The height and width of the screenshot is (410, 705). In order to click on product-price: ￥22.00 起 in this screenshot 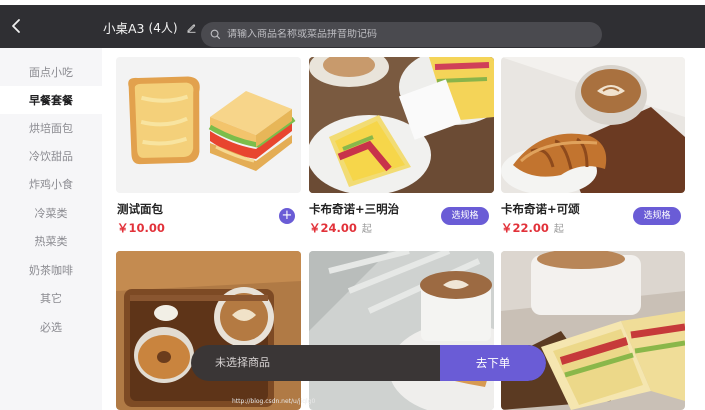, I will do `click(532, 228)`.